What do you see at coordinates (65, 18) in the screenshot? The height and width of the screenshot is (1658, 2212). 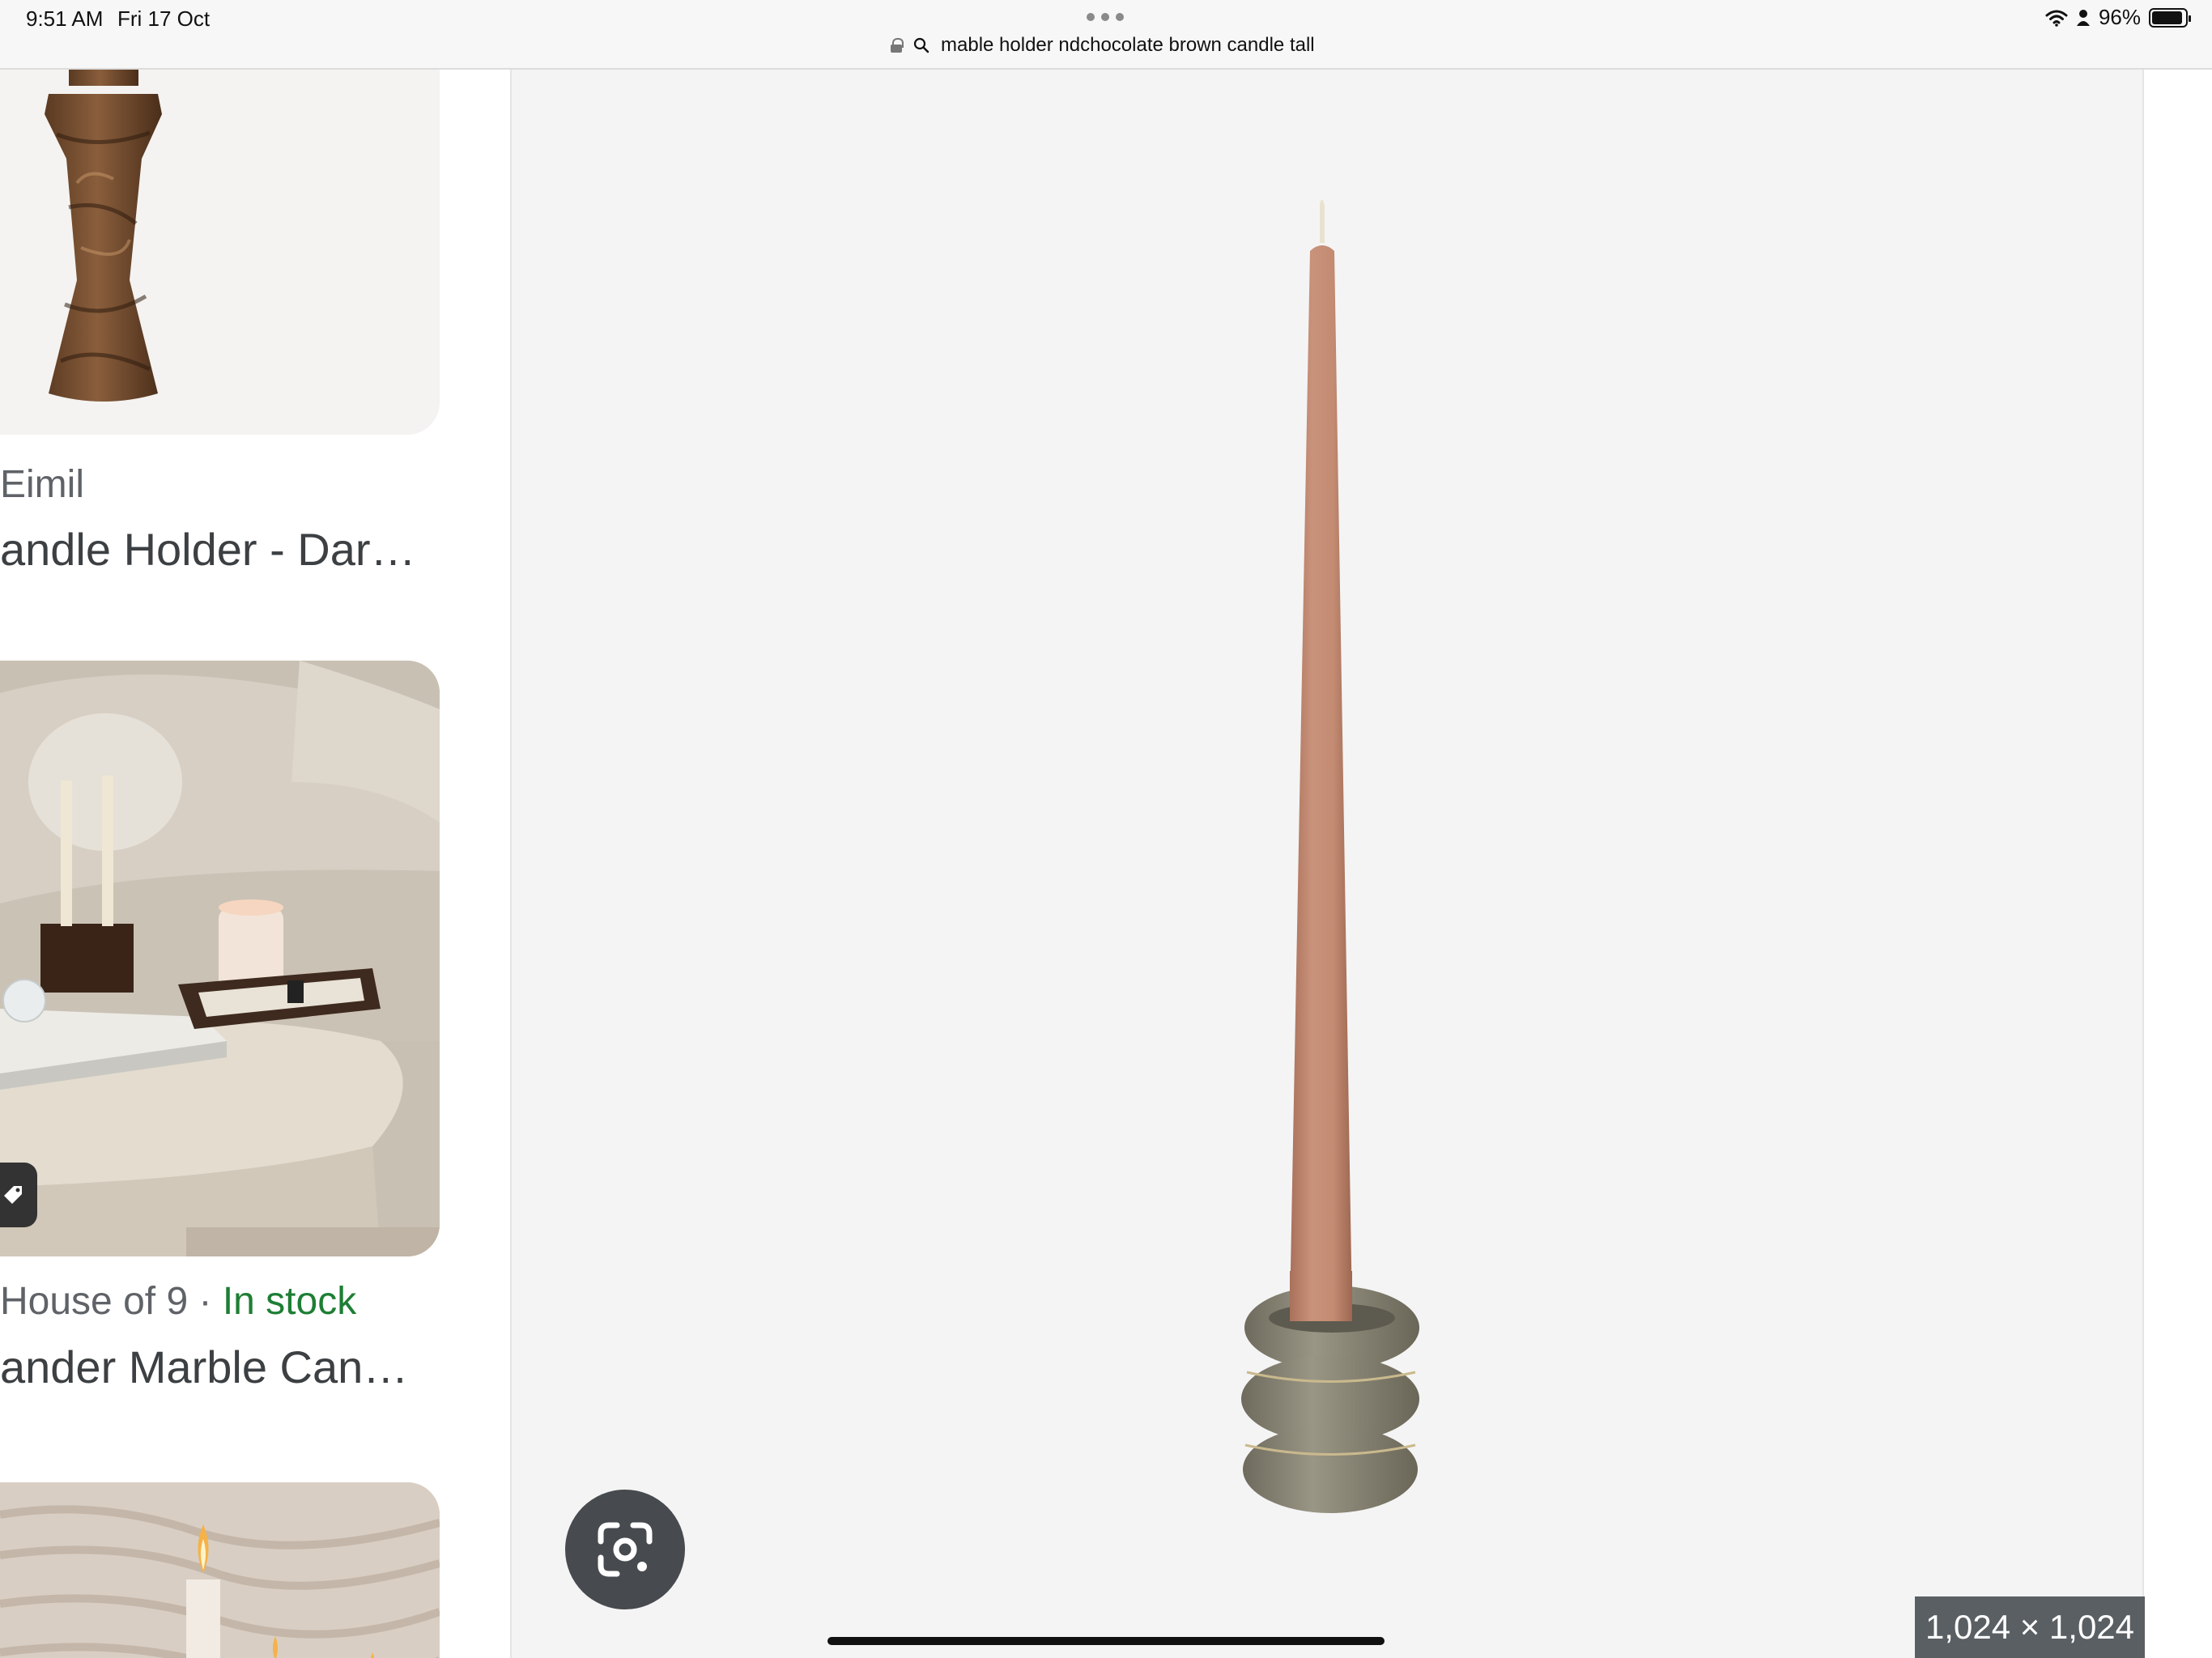 I see `status-time: 9:51 AM` at bounding box center [65, 18].